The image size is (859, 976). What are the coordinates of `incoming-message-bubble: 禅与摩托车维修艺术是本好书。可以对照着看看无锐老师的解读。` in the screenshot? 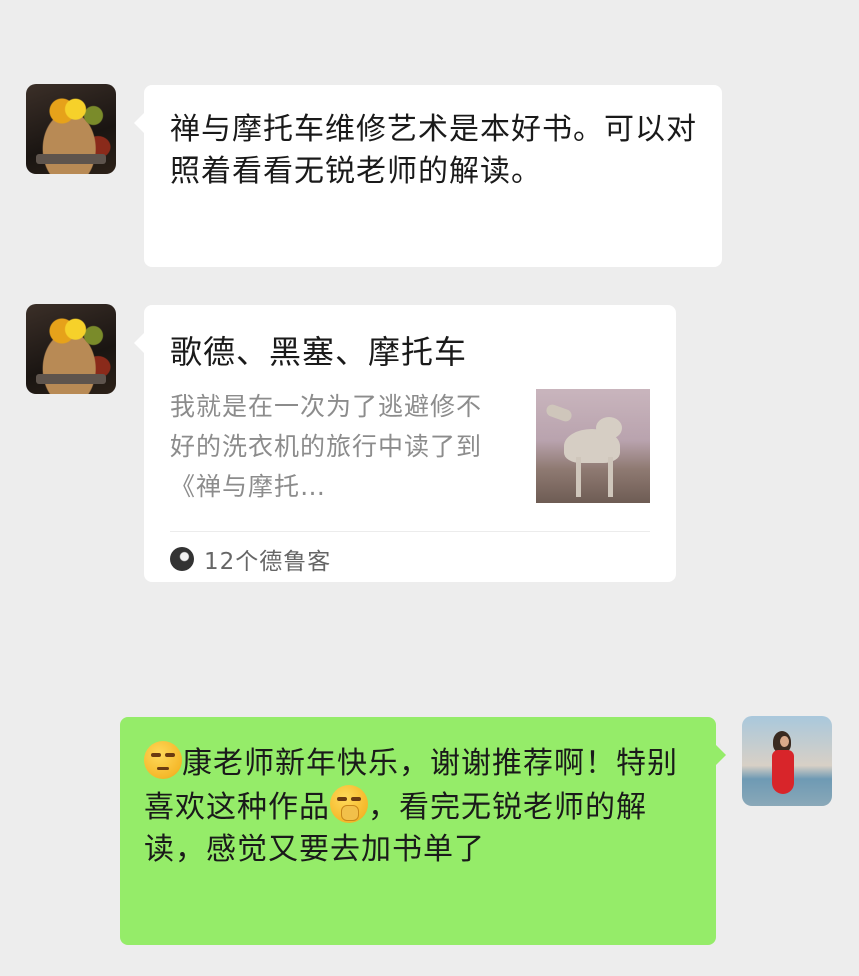 It's located at (428, 176).